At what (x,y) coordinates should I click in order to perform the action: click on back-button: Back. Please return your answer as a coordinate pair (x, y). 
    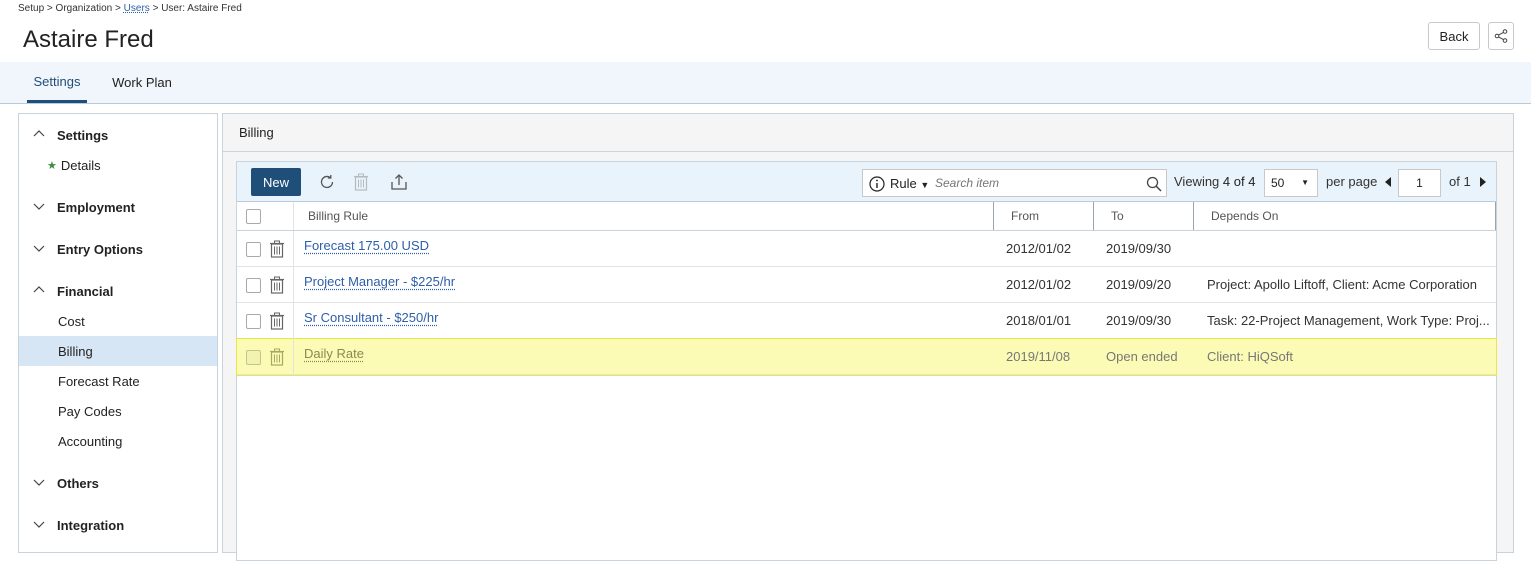
    Looking at the image, I should click on (1454, 36).